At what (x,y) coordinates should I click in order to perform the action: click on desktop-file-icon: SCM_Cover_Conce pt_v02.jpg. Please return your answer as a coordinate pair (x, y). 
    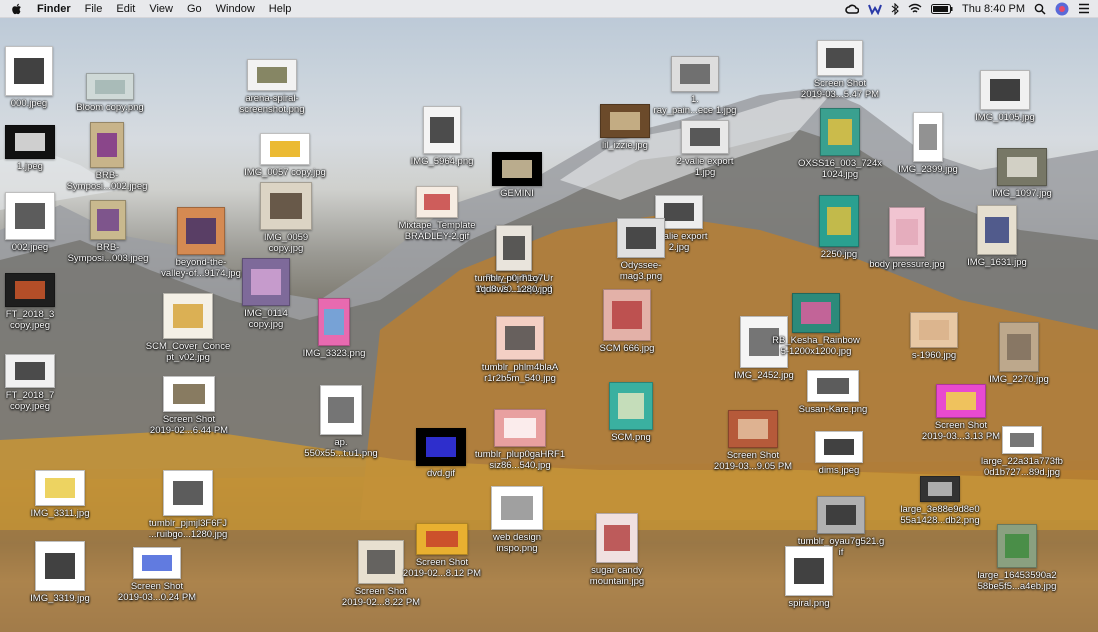
    Looking at the image, I should click on (188, 328).